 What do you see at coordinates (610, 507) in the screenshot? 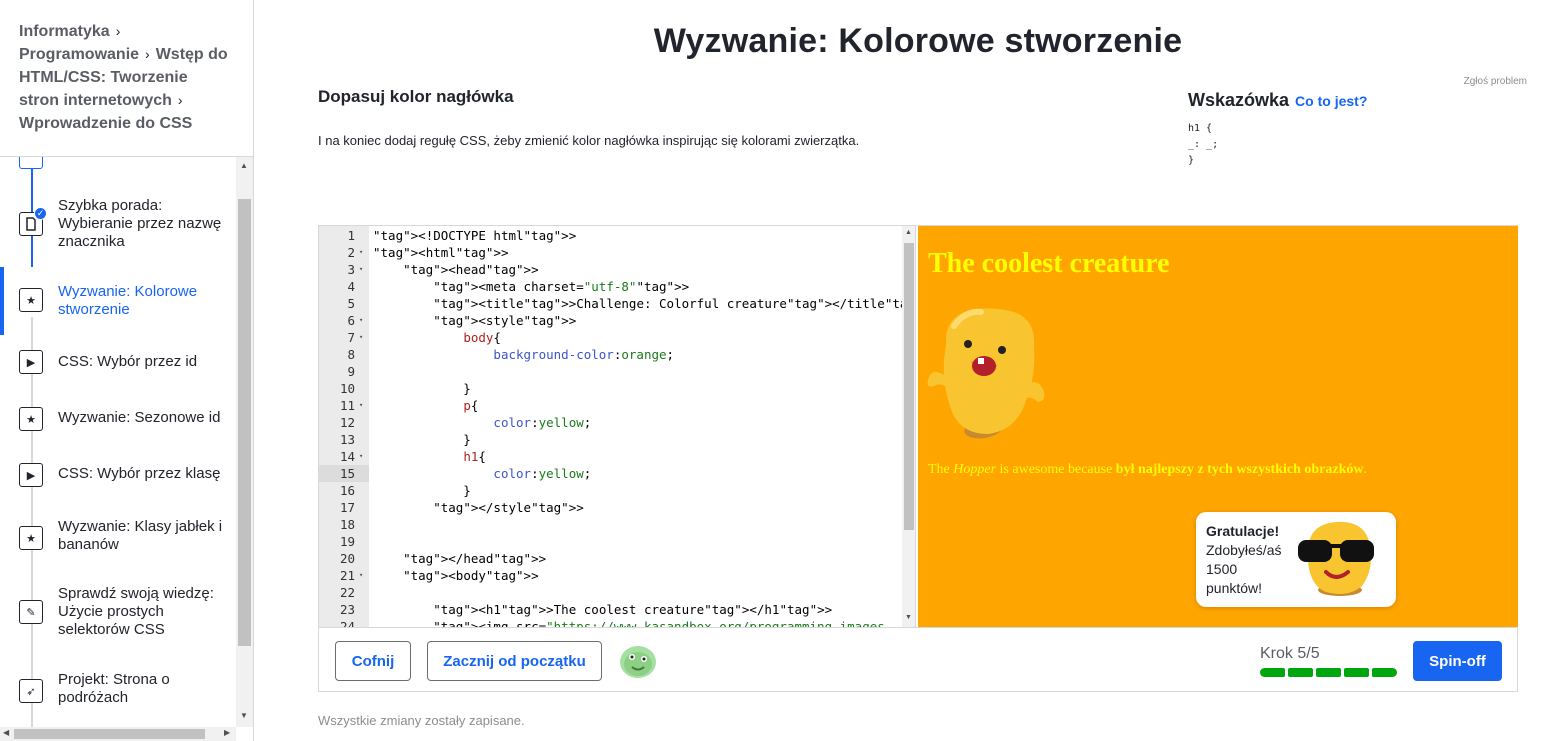
I see `code-line: 17 "tag"></style"tag">>` at bounding box center [610, 507].